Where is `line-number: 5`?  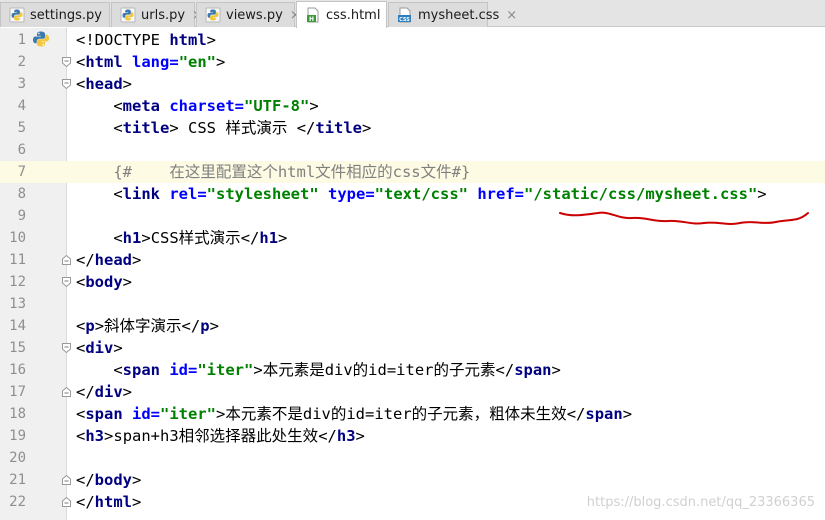
line-number: 5 is located at coordinates (21, 128).